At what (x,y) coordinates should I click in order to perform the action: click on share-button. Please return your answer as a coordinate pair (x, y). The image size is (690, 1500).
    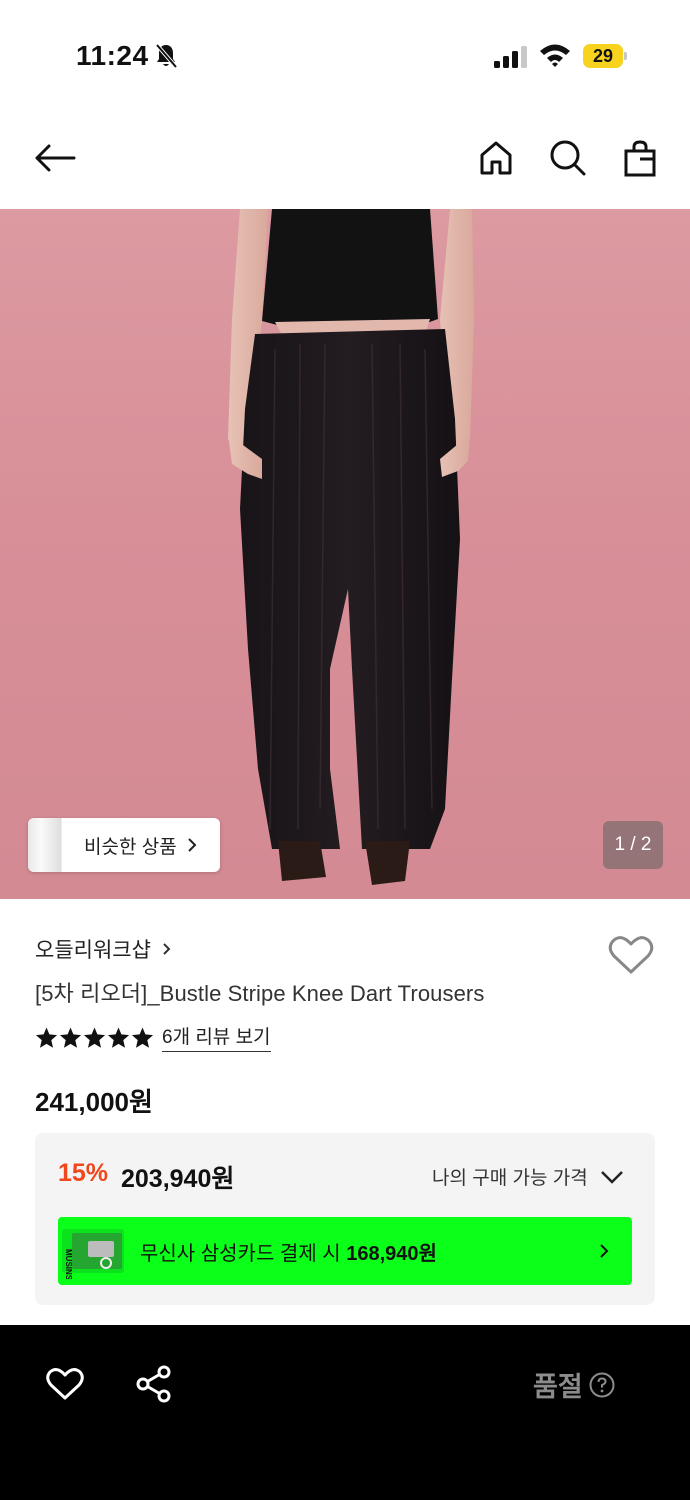
    Looking at the image, I should click on (154, 1386).